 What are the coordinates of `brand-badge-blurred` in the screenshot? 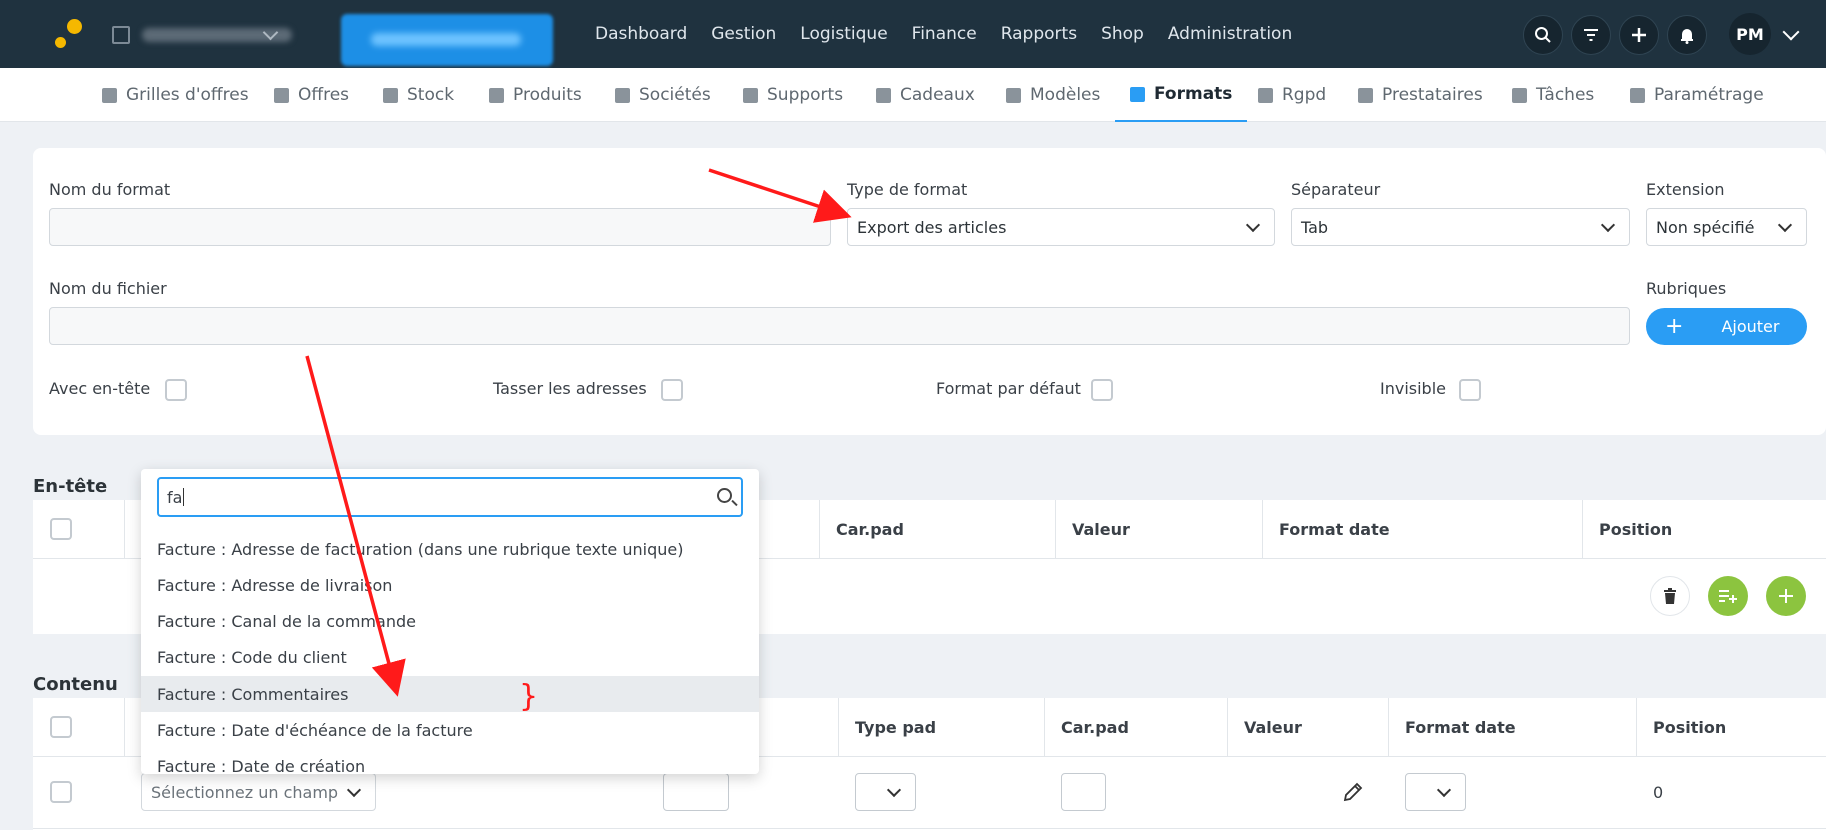 It's located at (447, 40).